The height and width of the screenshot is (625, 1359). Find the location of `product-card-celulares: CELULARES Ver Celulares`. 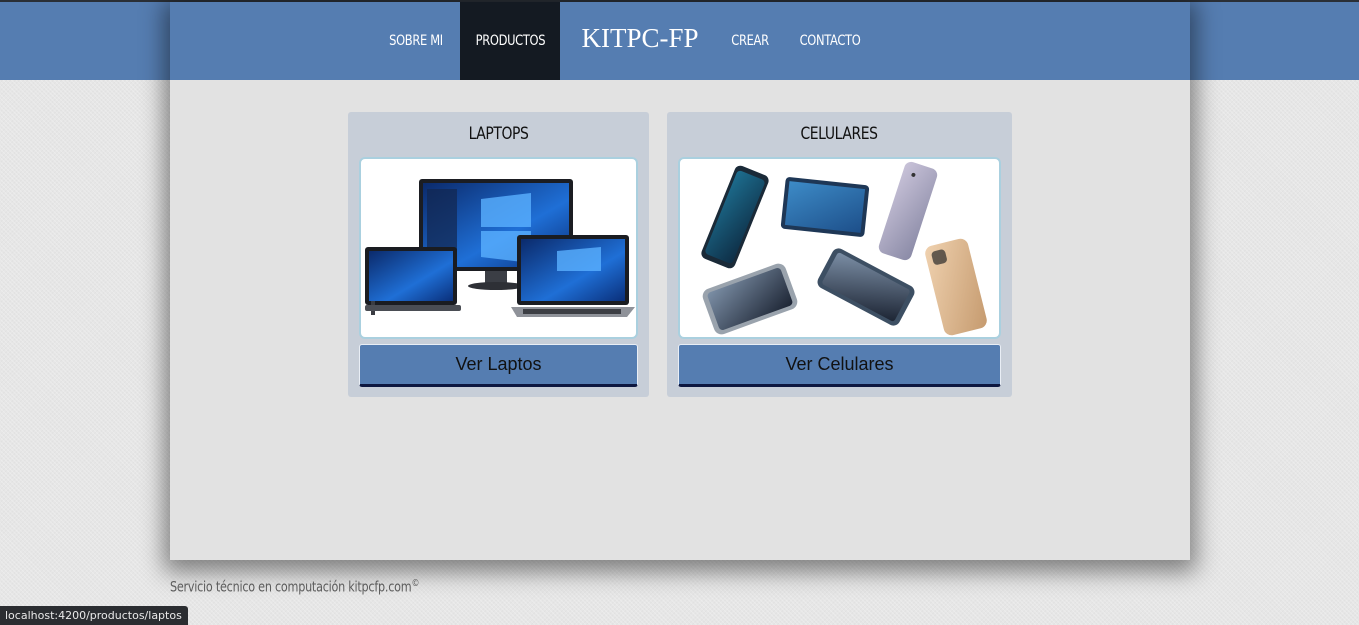

product-card-celulares: CELULARES Ver Celulares is located at coordinates (839, 254).